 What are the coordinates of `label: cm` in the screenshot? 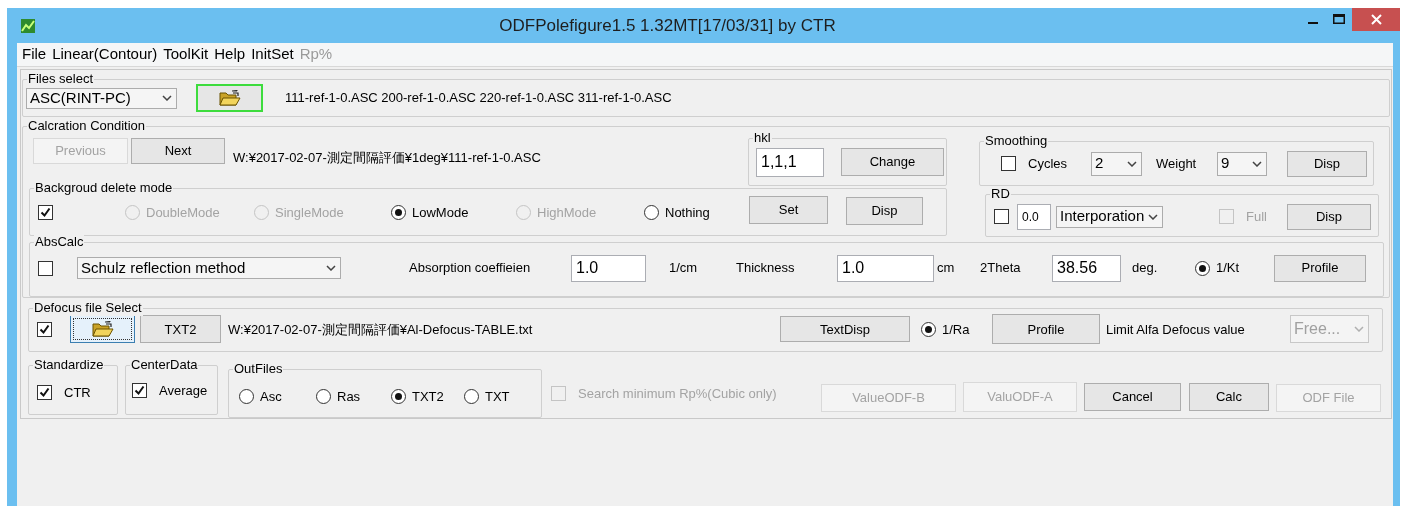 It's located at (946, 268).